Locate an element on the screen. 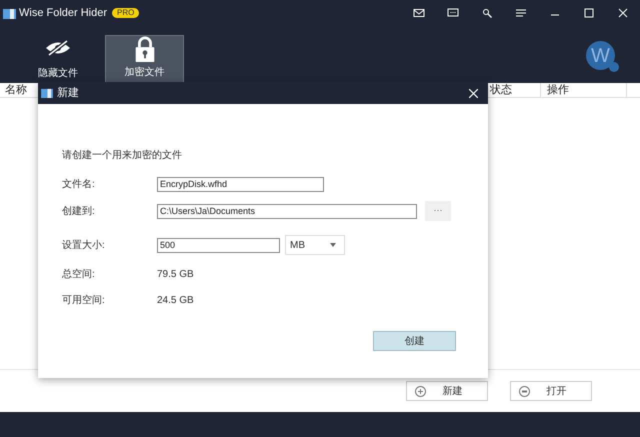 The height and width of the screenshot is (437, 640). create-button: 创建 is located at coordinates (414, 341).